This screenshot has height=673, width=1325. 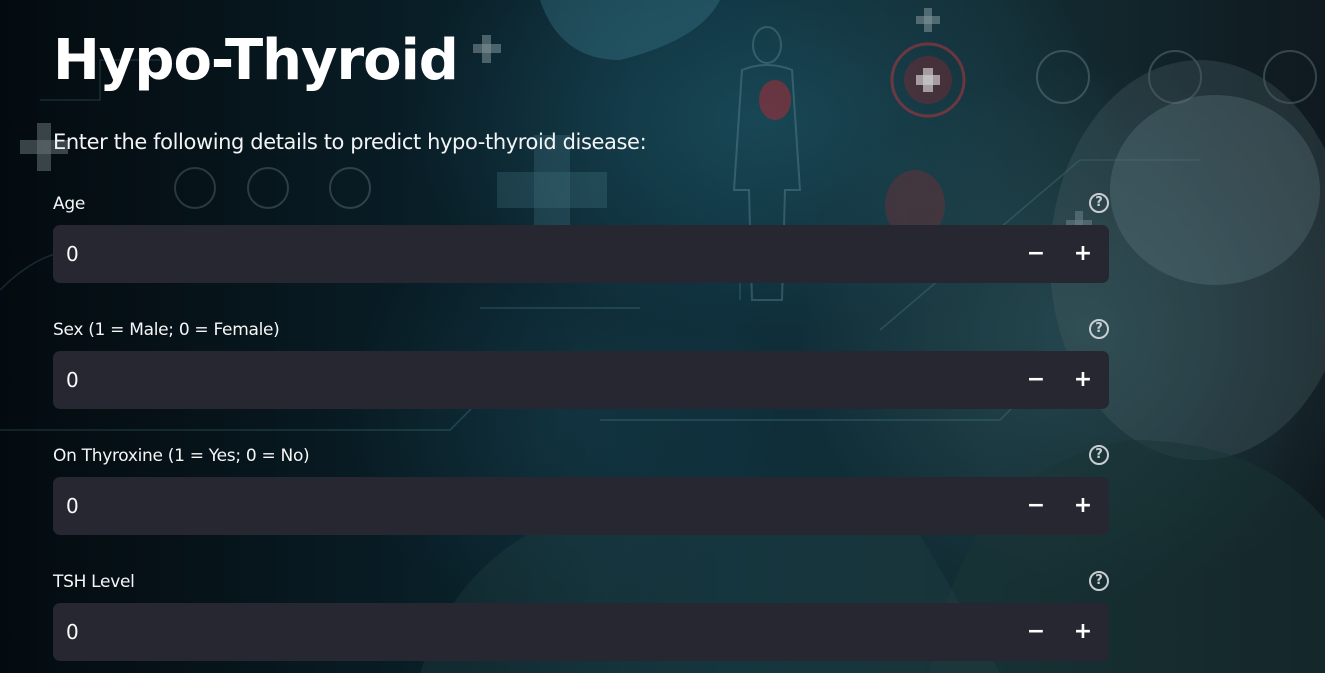 I want to click on sex-decrement-button: −, so click(x=1036, y=380).